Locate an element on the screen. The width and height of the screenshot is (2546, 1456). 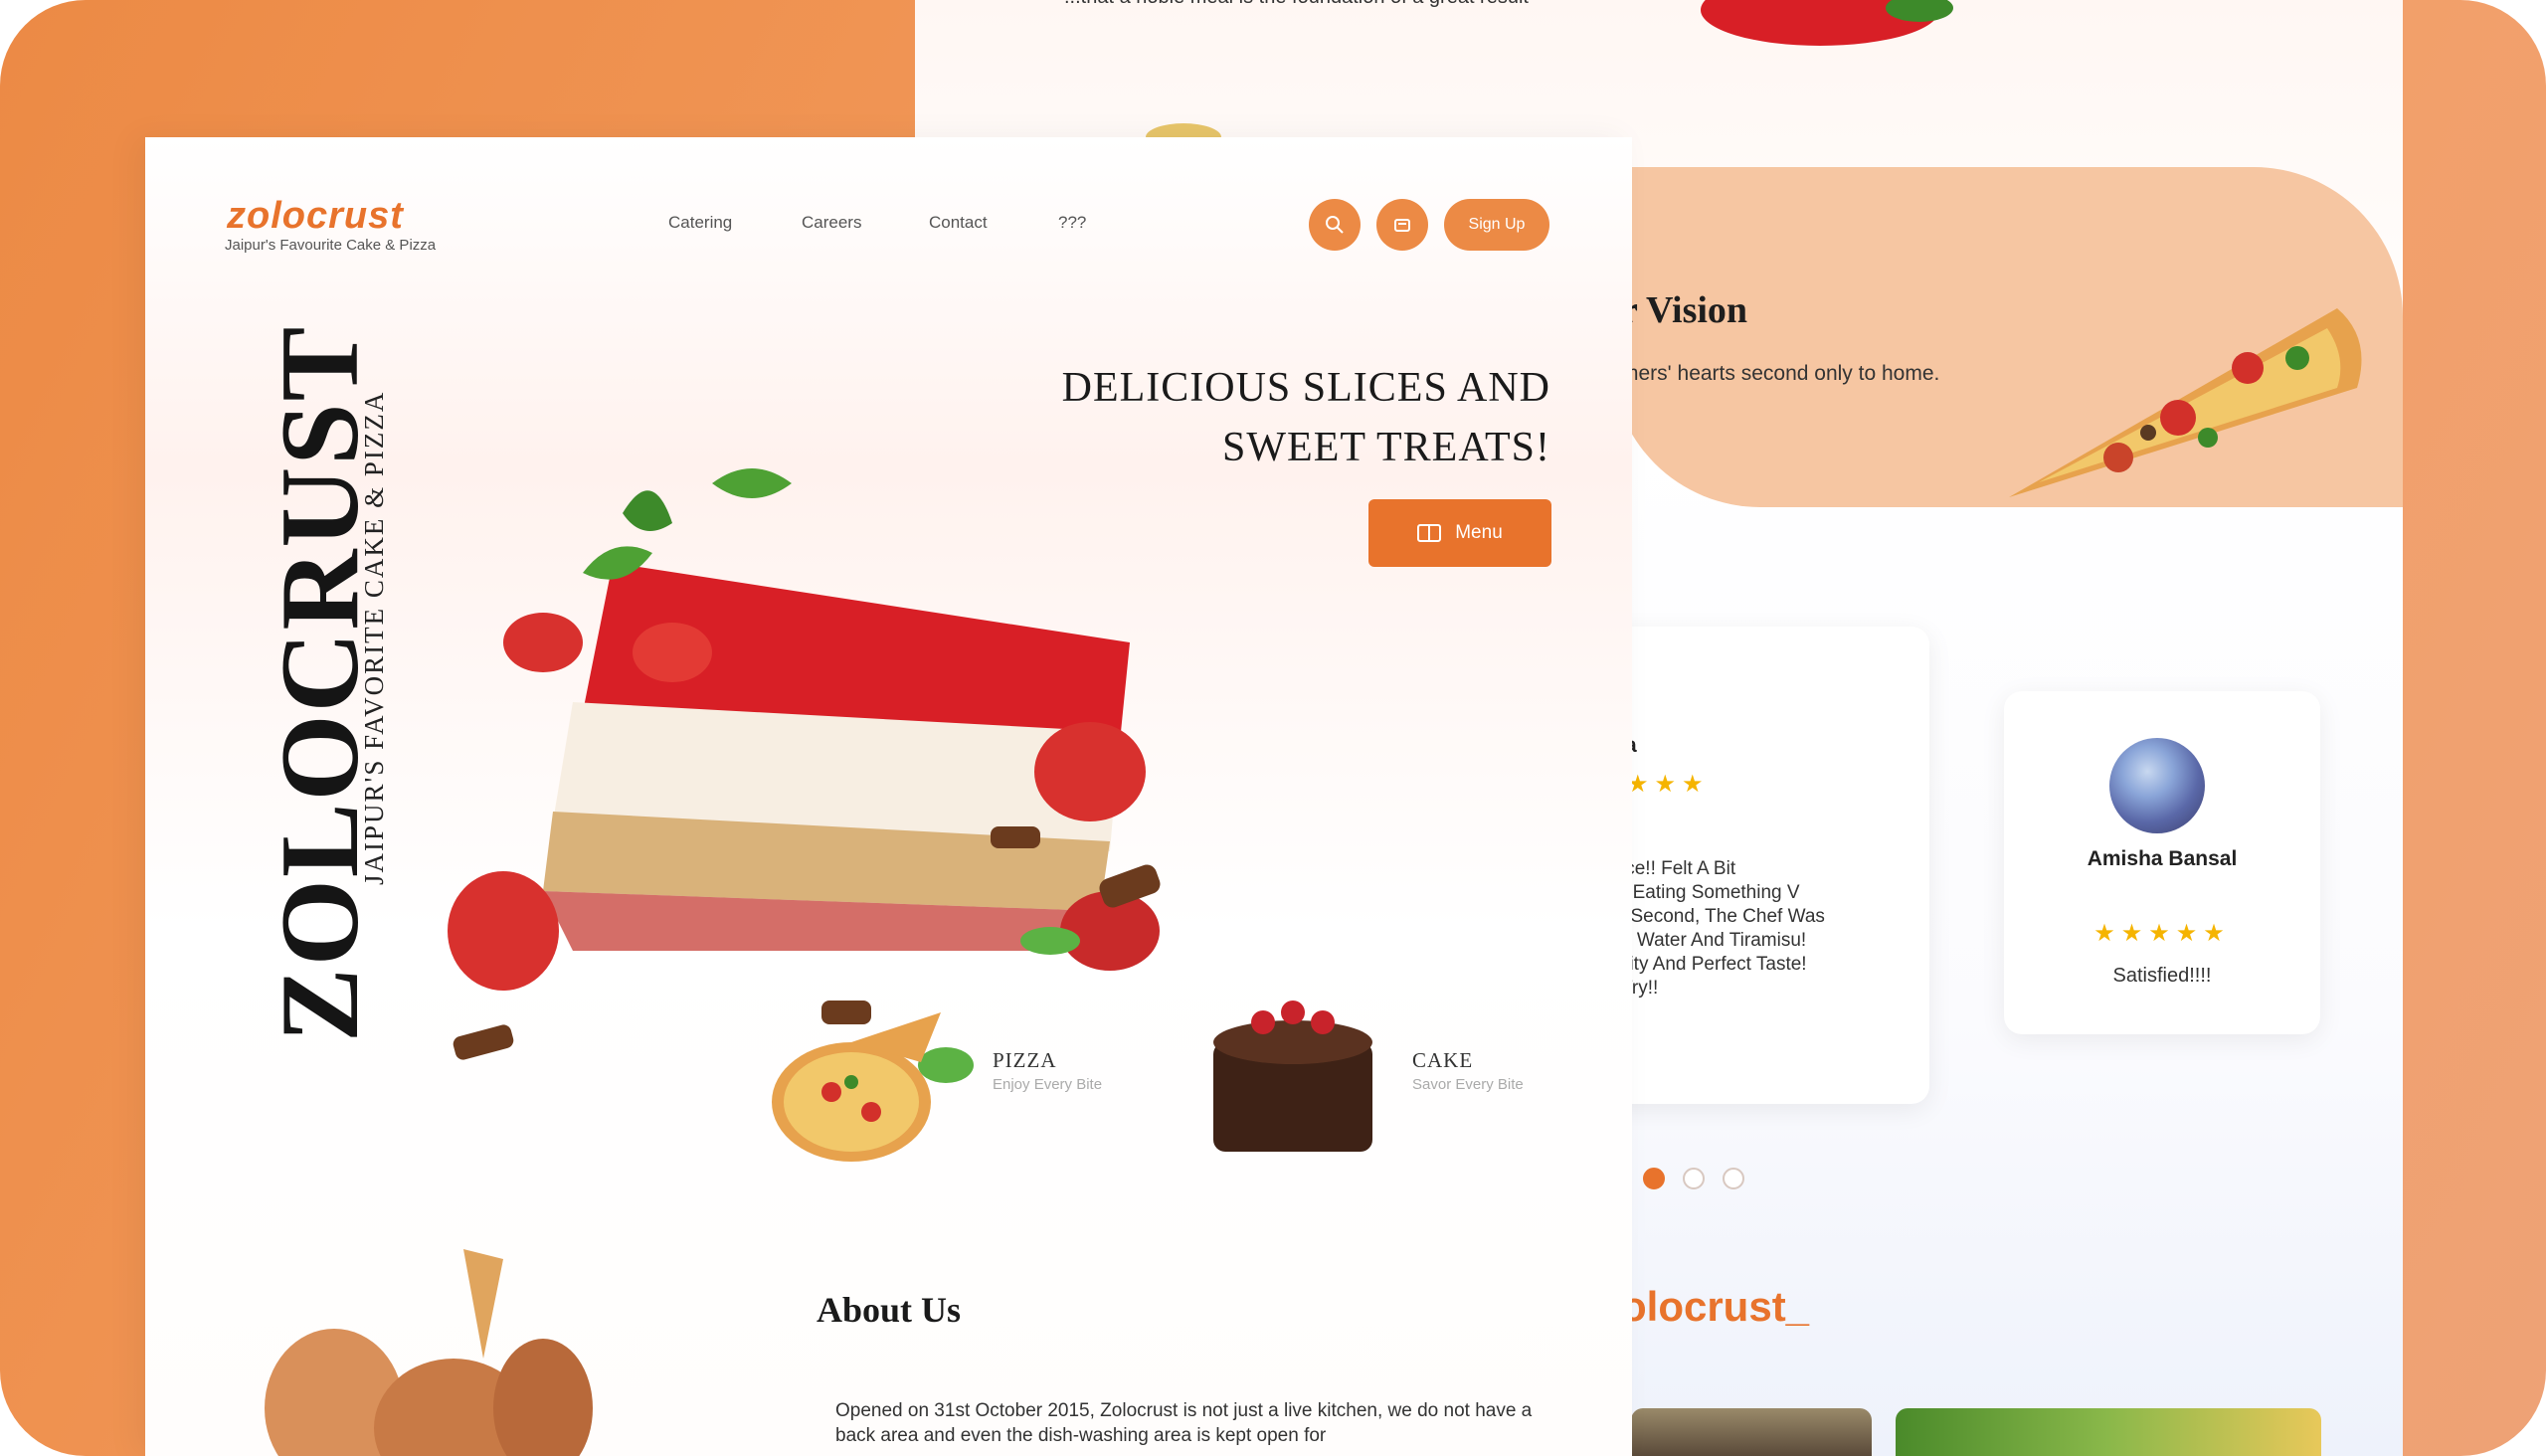
menu-button: Menu is located at coordinates (1459, 533).